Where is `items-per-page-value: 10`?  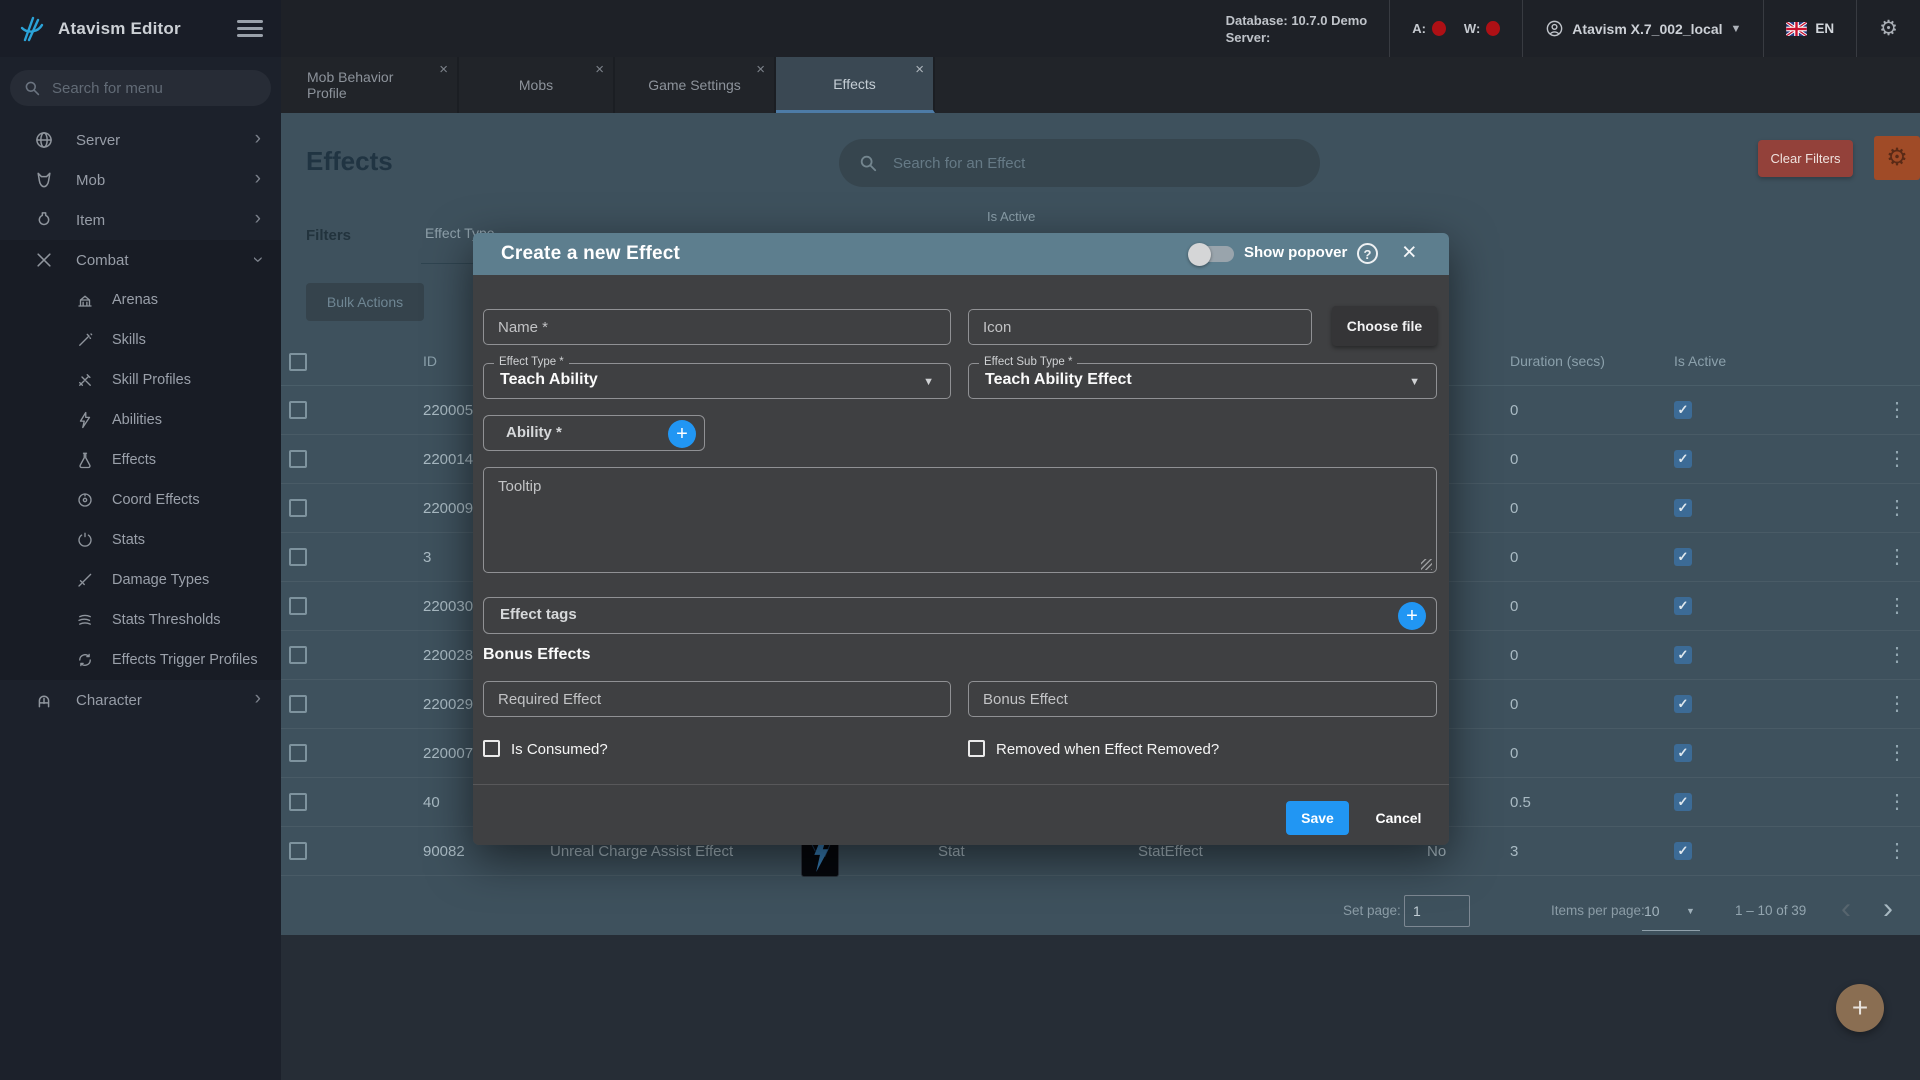 items-per-page-value: 10 is located at coordinates (1652, 911).